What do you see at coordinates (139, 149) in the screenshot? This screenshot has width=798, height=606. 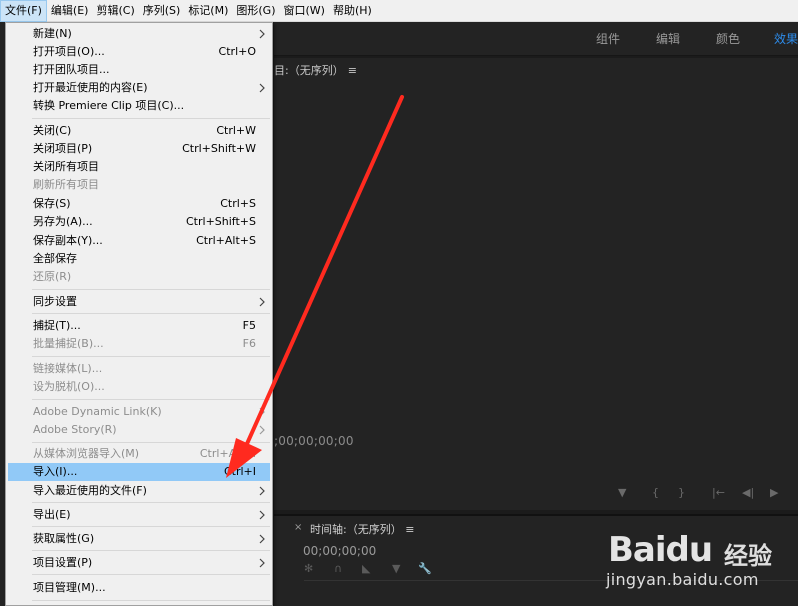 I see `menu-item-close-project: 关闭项目(P) Ctrl+Shift+W` at bounding box center [139, 149].